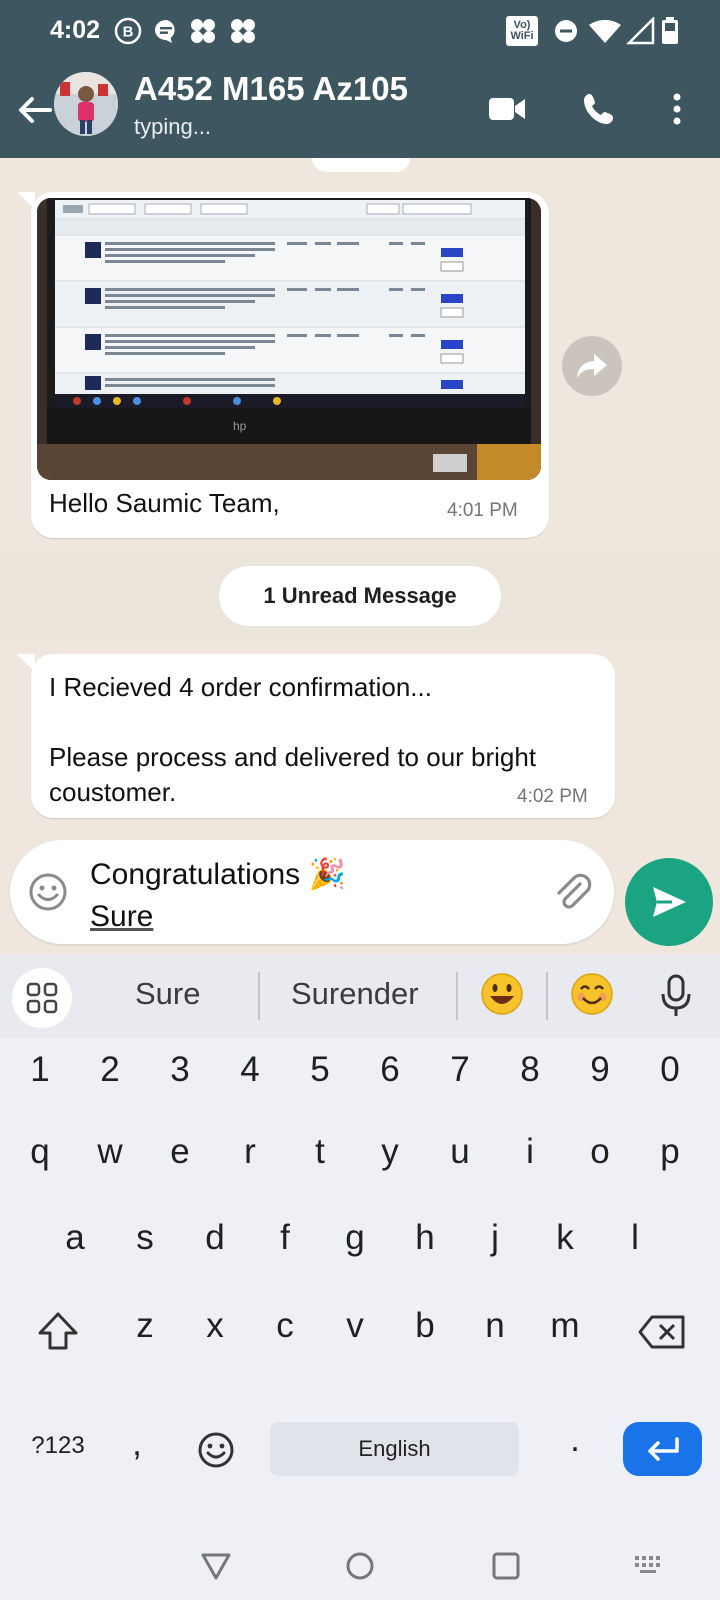 The width and height of the screenshot is (720, 1600). What do you see at coordinates (530, 1152) in the screenshot?
I see `key-i: i` at bounding box center [530, 1152].